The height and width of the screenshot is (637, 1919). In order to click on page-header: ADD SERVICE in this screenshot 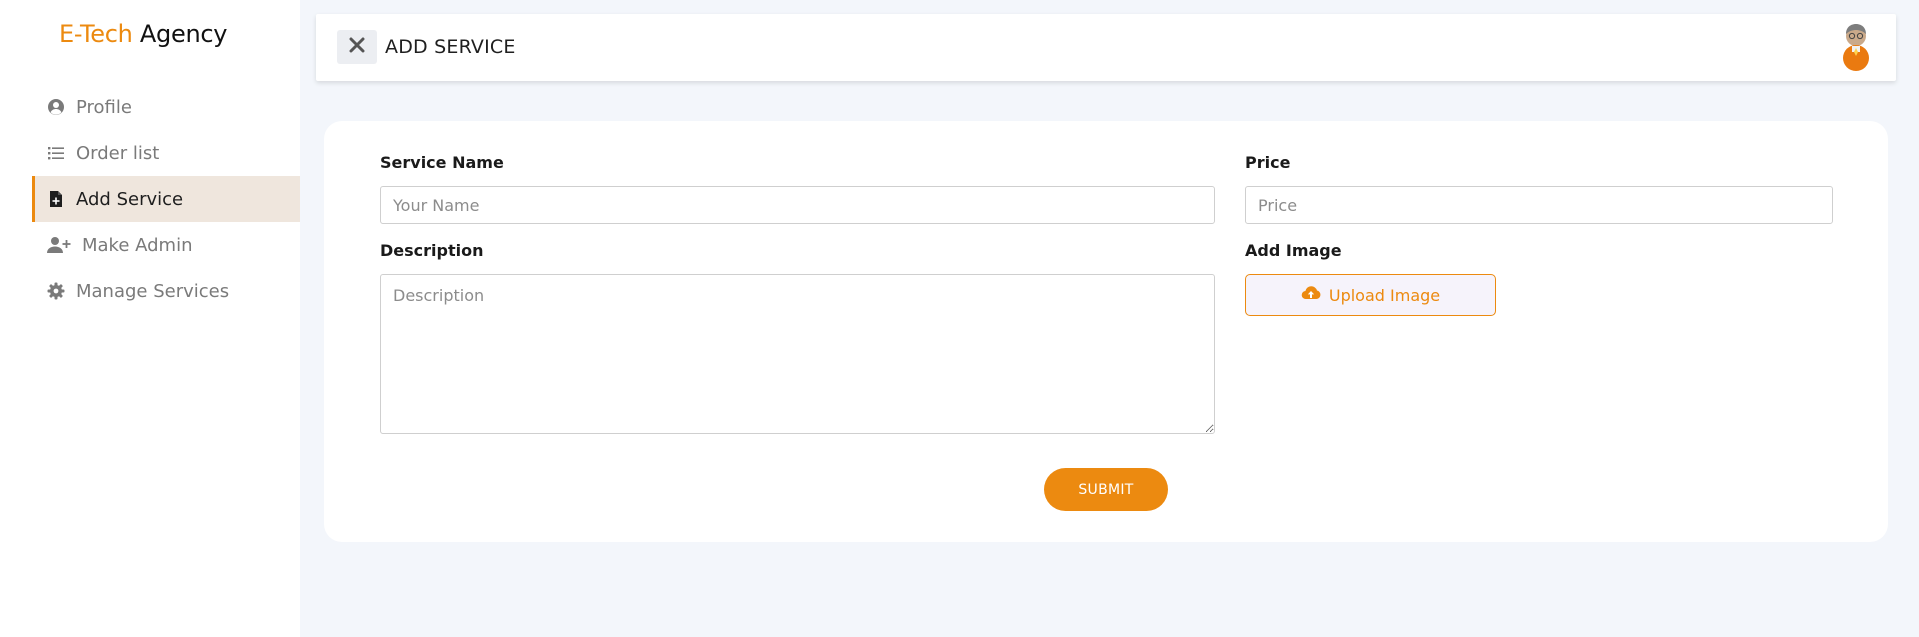, I will do `click(1106, 47)`.